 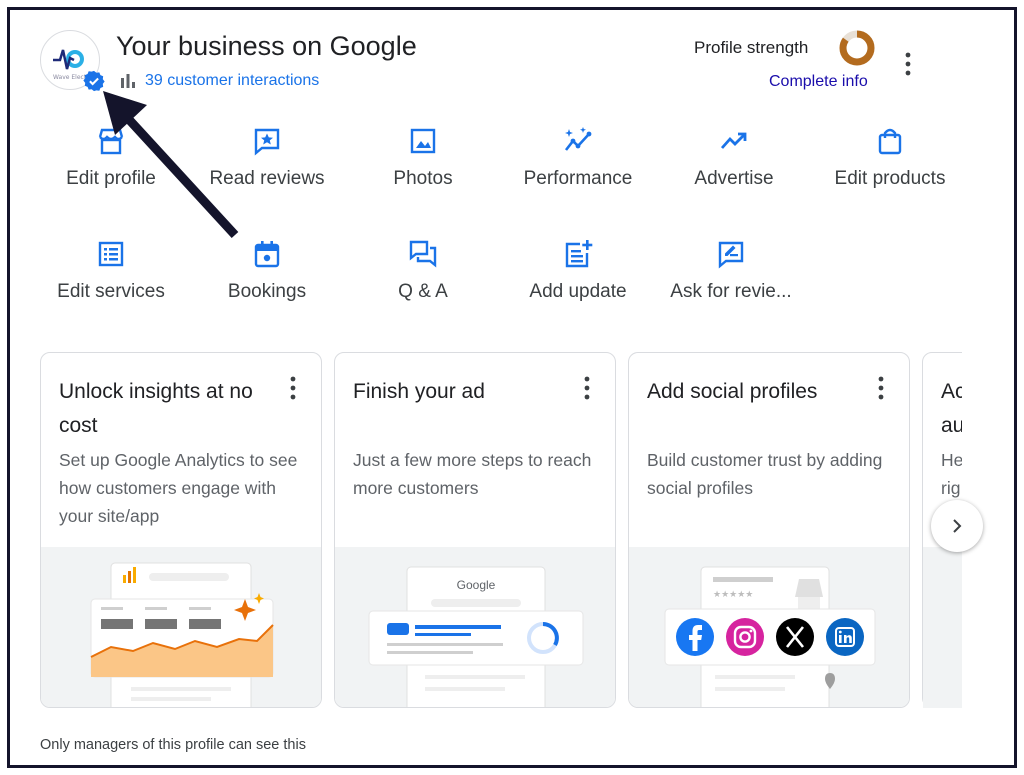 What do you see at coordinates (890, 158) in the screenshot?
I see `action-edit-products: Edit products` at bounding box center [890, 158].